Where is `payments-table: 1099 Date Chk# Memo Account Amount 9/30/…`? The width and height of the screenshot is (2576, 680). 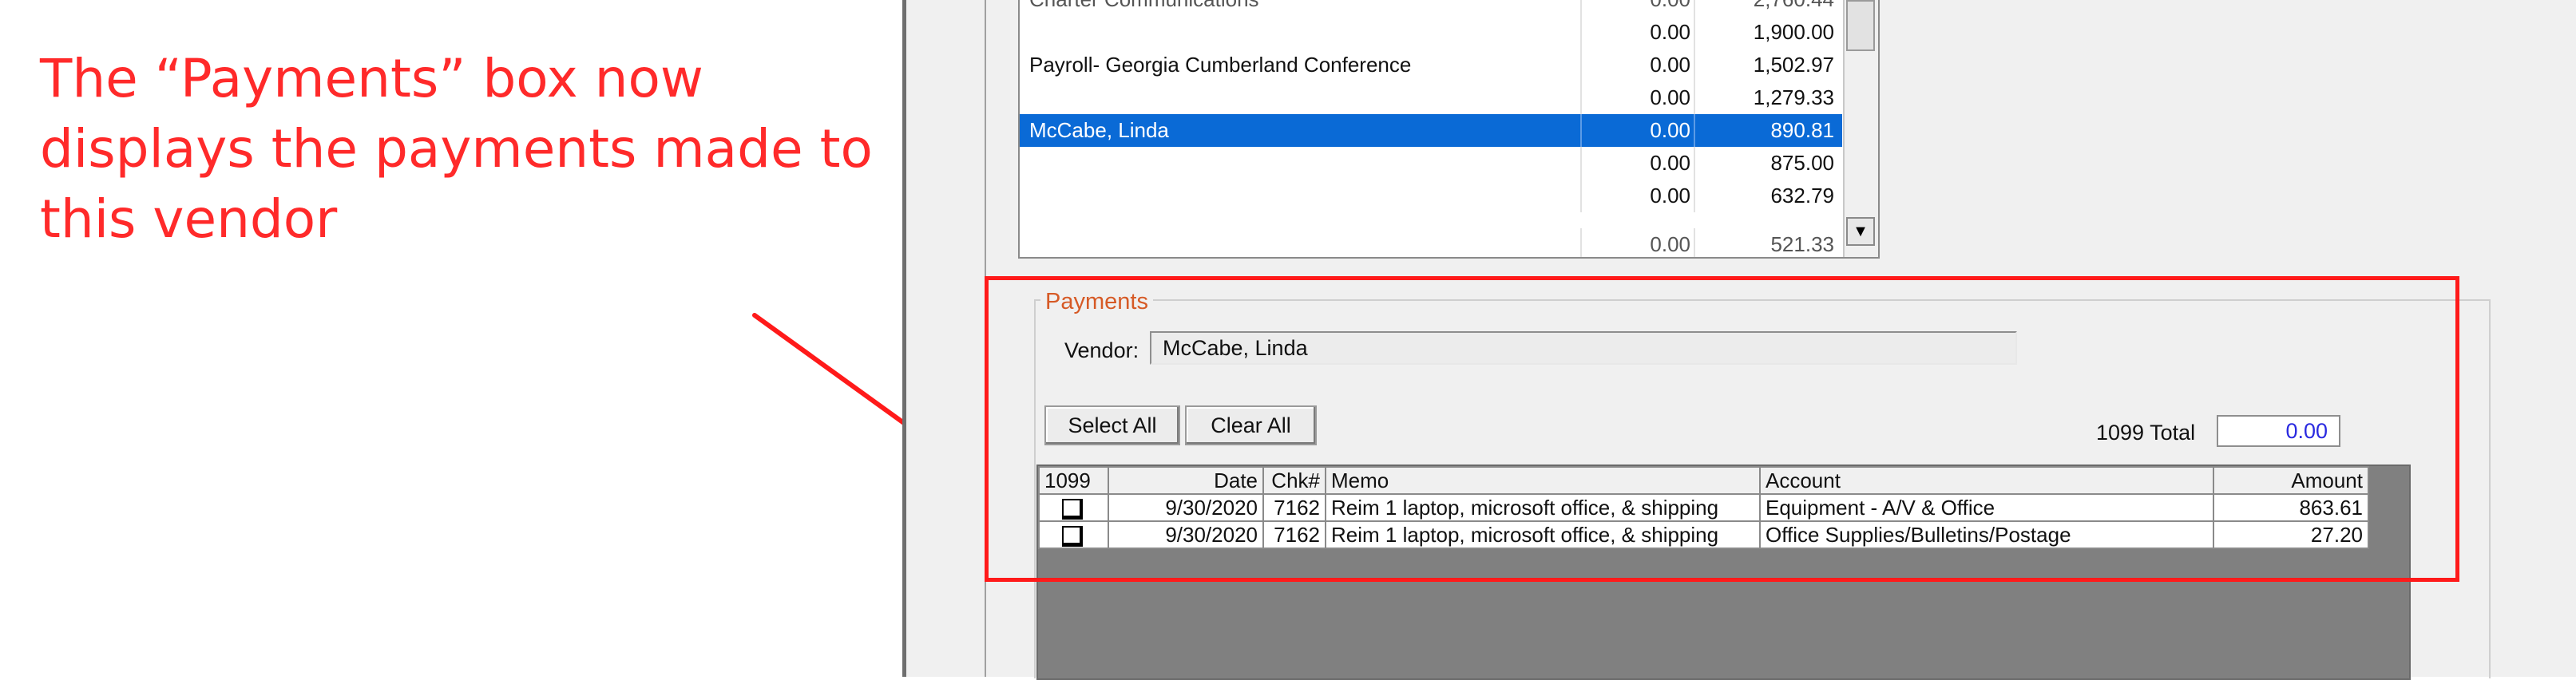
payments-table: 1099 Date Chk# Memo Account Amount 9/30/… is located at coordinates (1704, 507).